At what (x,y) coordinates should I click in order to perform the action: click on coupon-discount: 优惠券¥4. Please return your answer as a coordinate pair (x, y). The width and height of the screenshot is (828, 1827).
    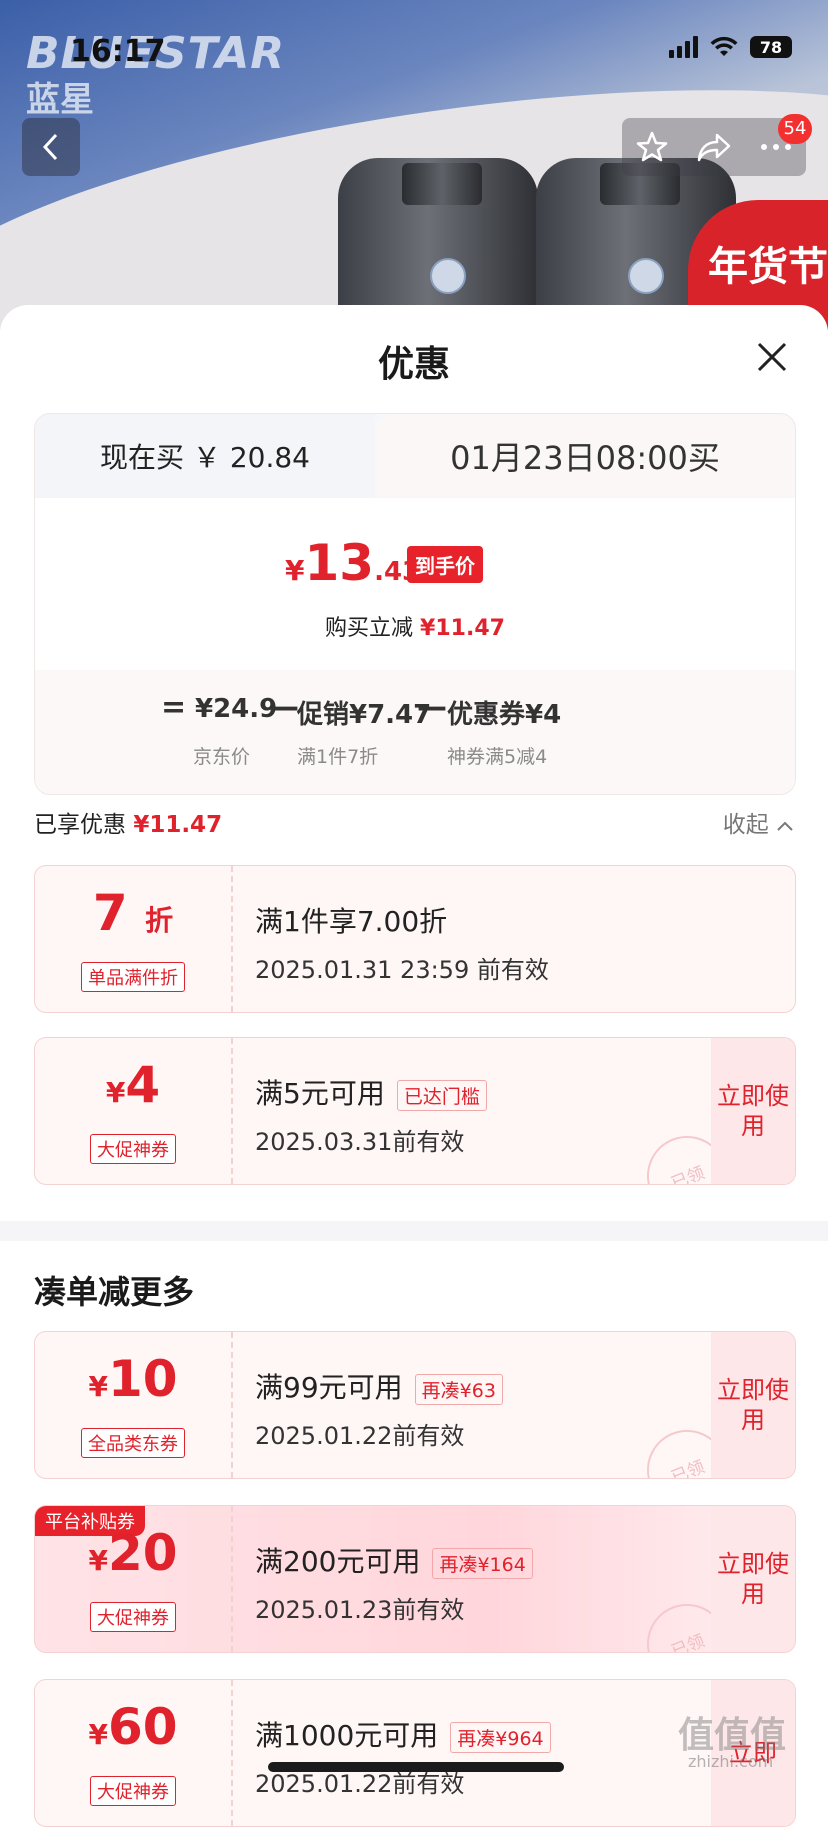
    Looking at the image, I should click on (504, 715).